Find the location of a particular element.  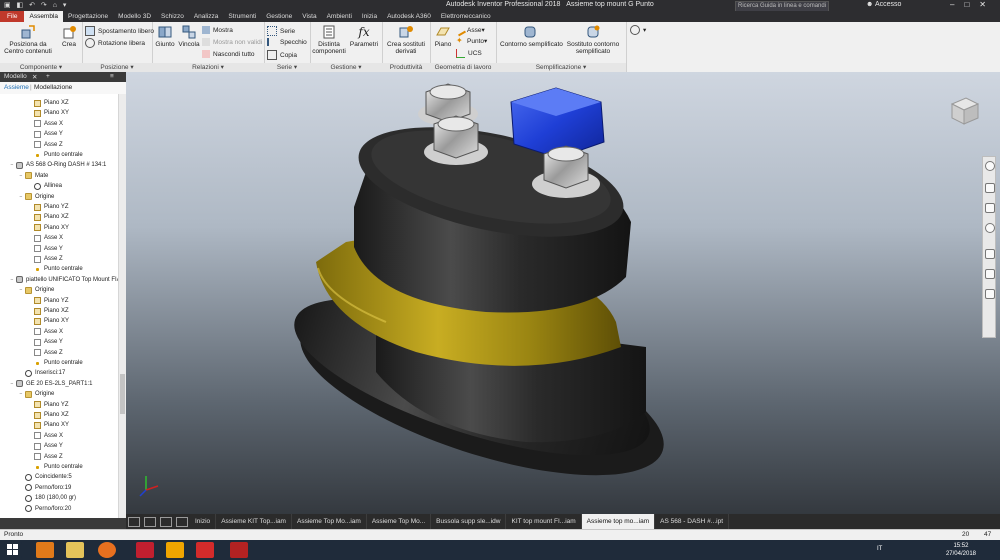

tab-ambienti: Ambienti is located at coordinates (339, 16).